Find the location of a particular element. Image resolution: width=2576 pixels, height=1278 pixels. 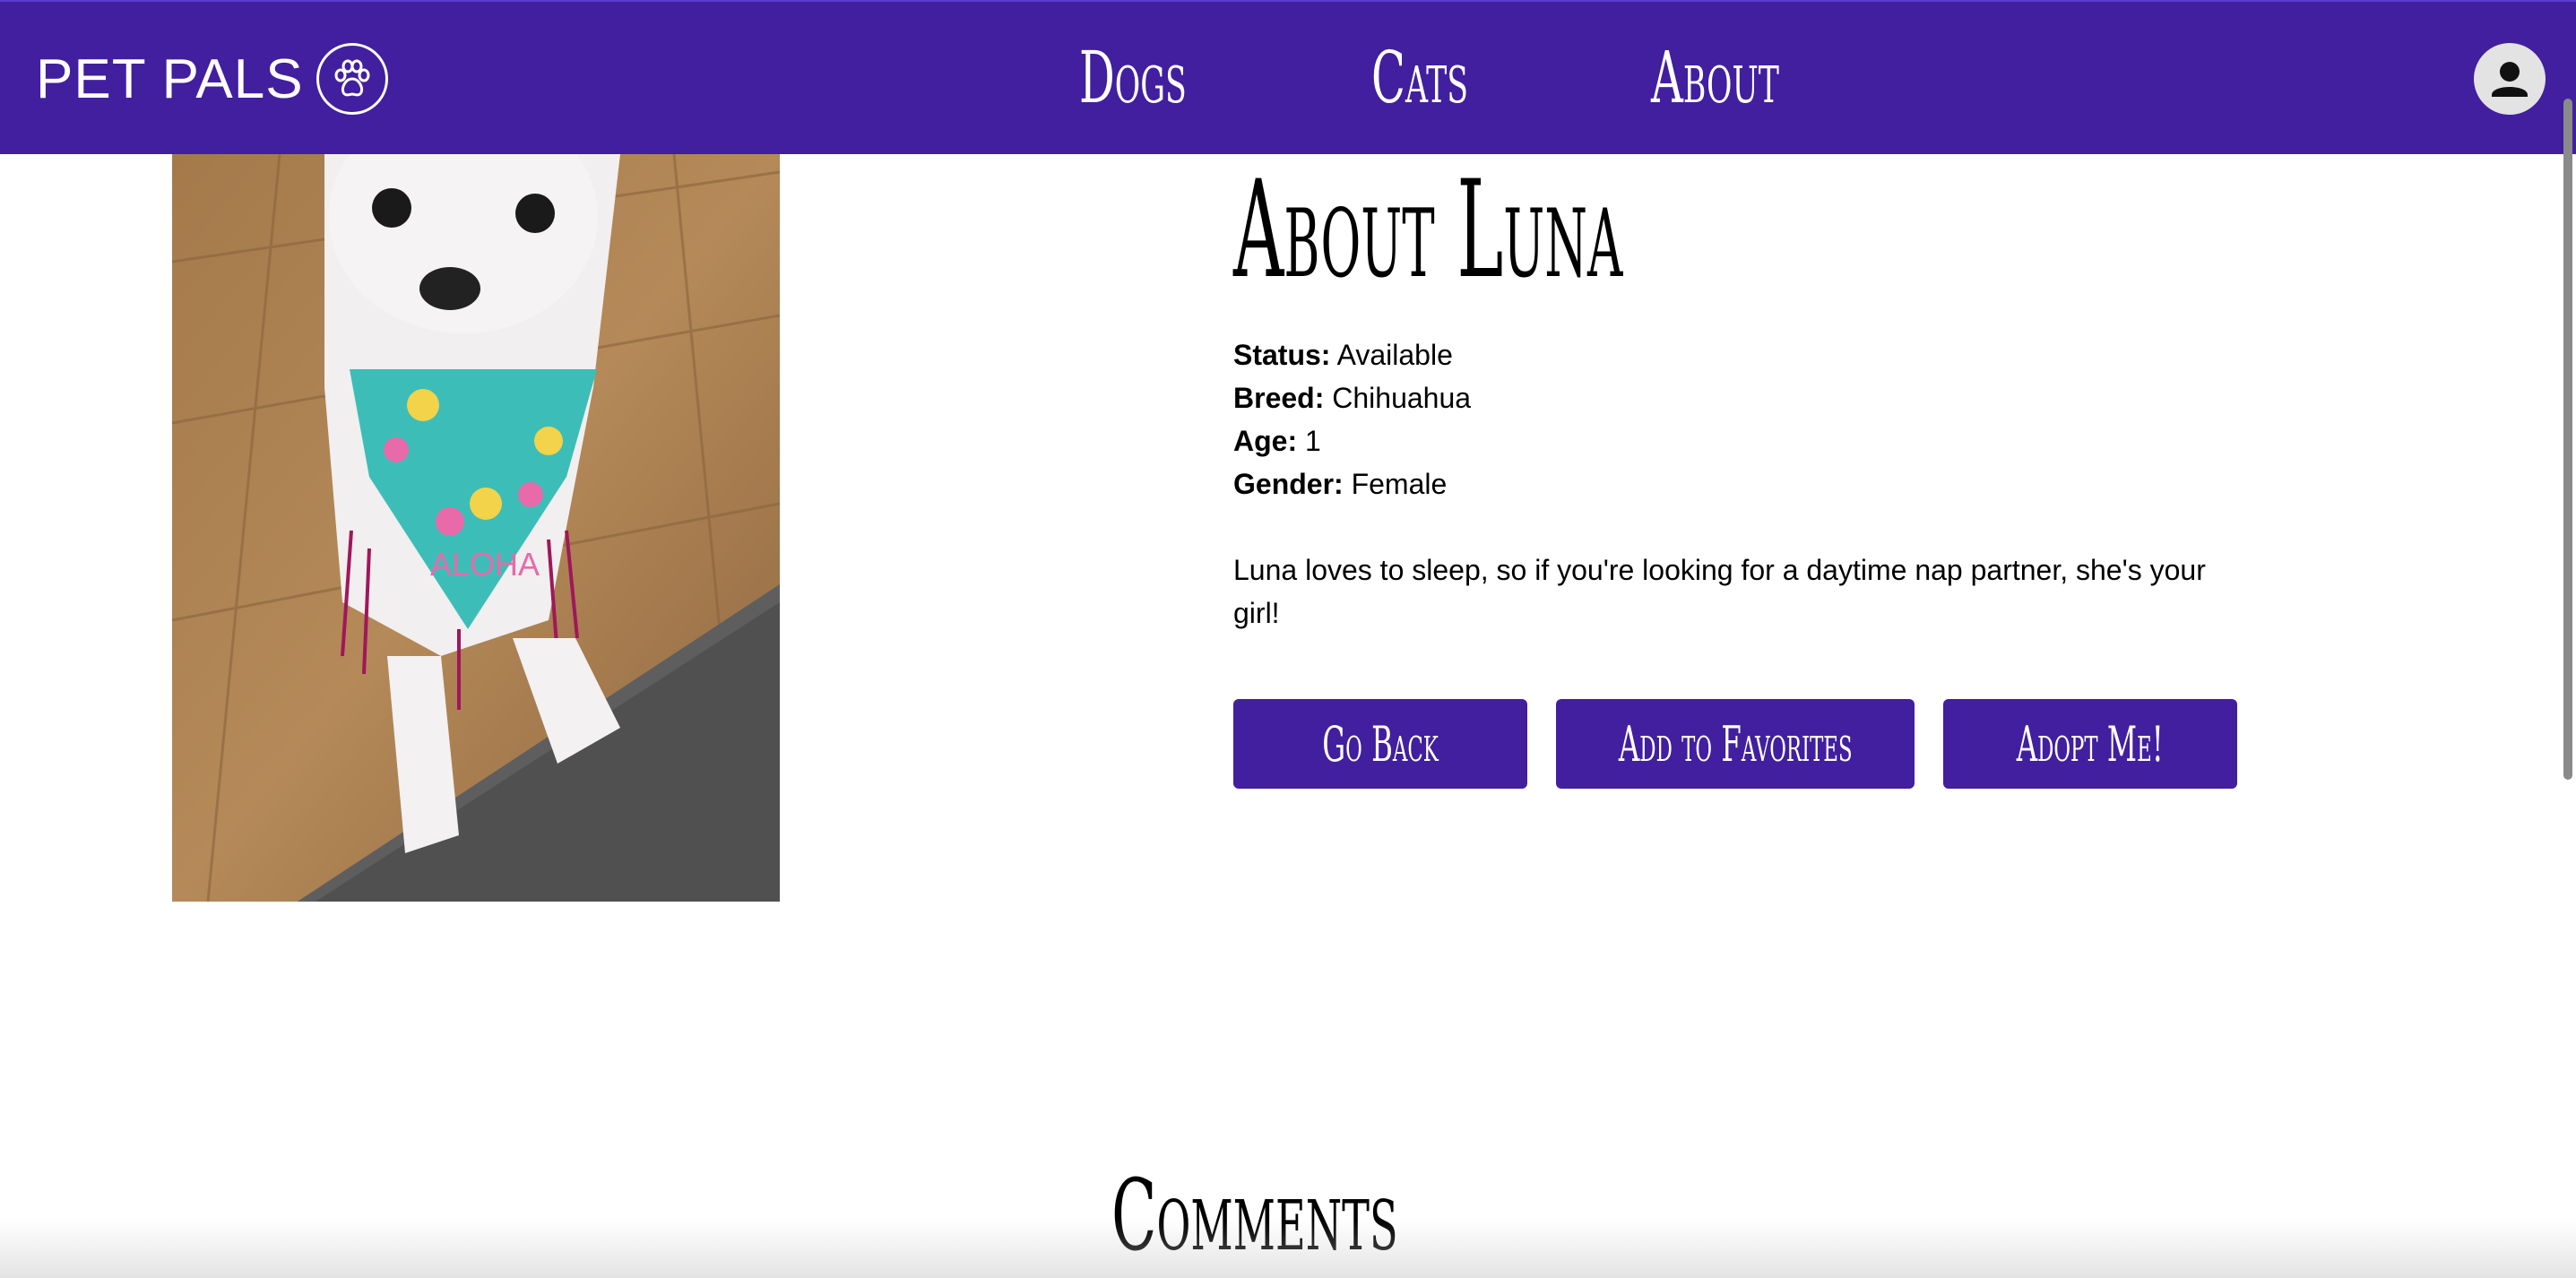

adopt-me-button: Adopt Me! is located at coordinates (2090, 744).